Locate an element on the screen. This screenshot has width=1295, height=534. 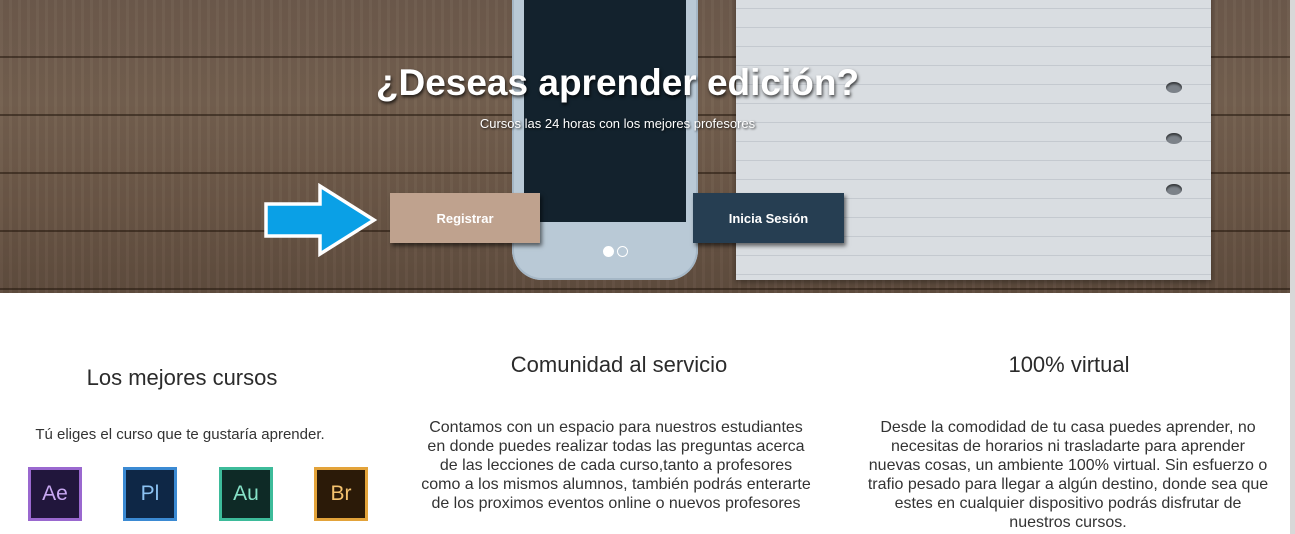
login-button: Inicia Sesión is located at coordinates (768, 218).